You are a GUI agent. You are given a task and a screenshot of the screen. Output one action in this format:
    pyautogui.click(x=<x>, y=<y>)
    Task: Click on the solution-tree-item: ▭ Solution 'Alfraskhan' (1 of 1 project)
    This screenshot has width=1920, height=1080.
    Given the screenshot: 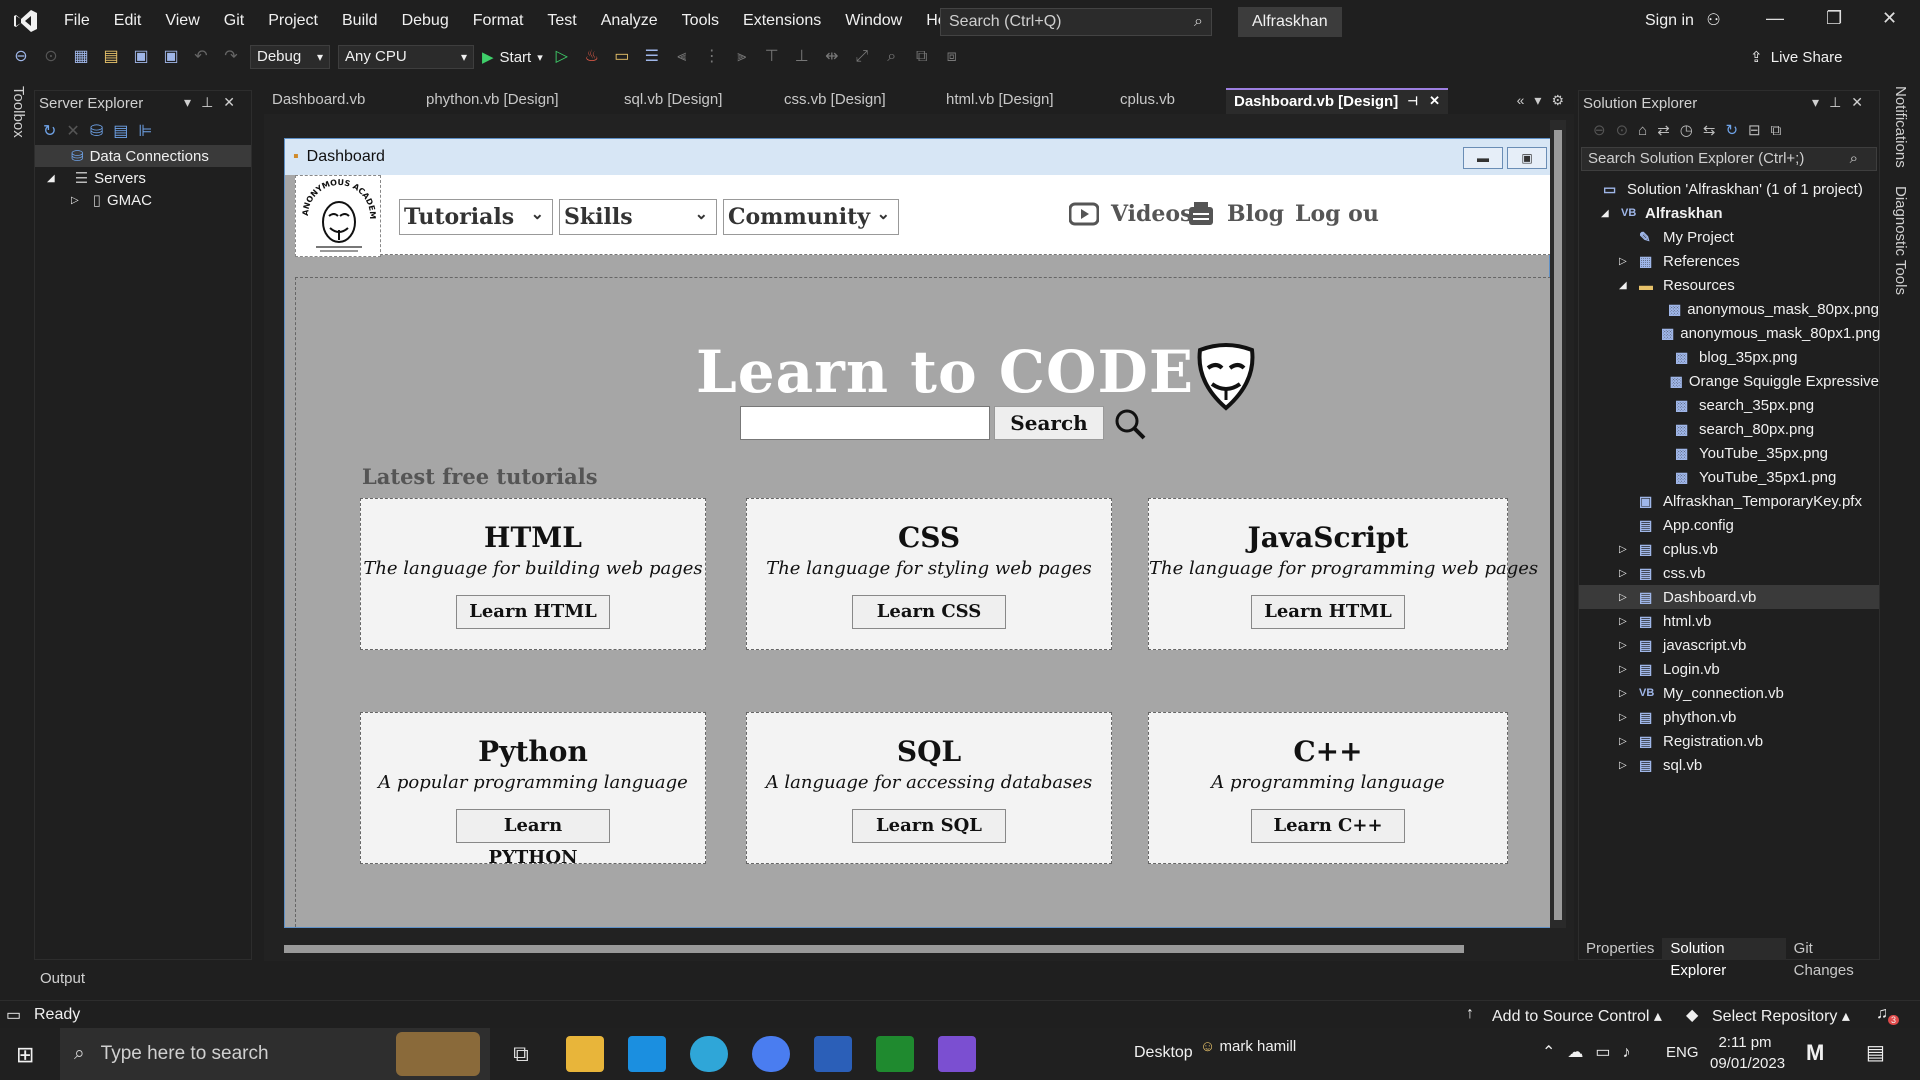 What is the action you would take?
    pyautogui.click(x=1729, y=189)
    